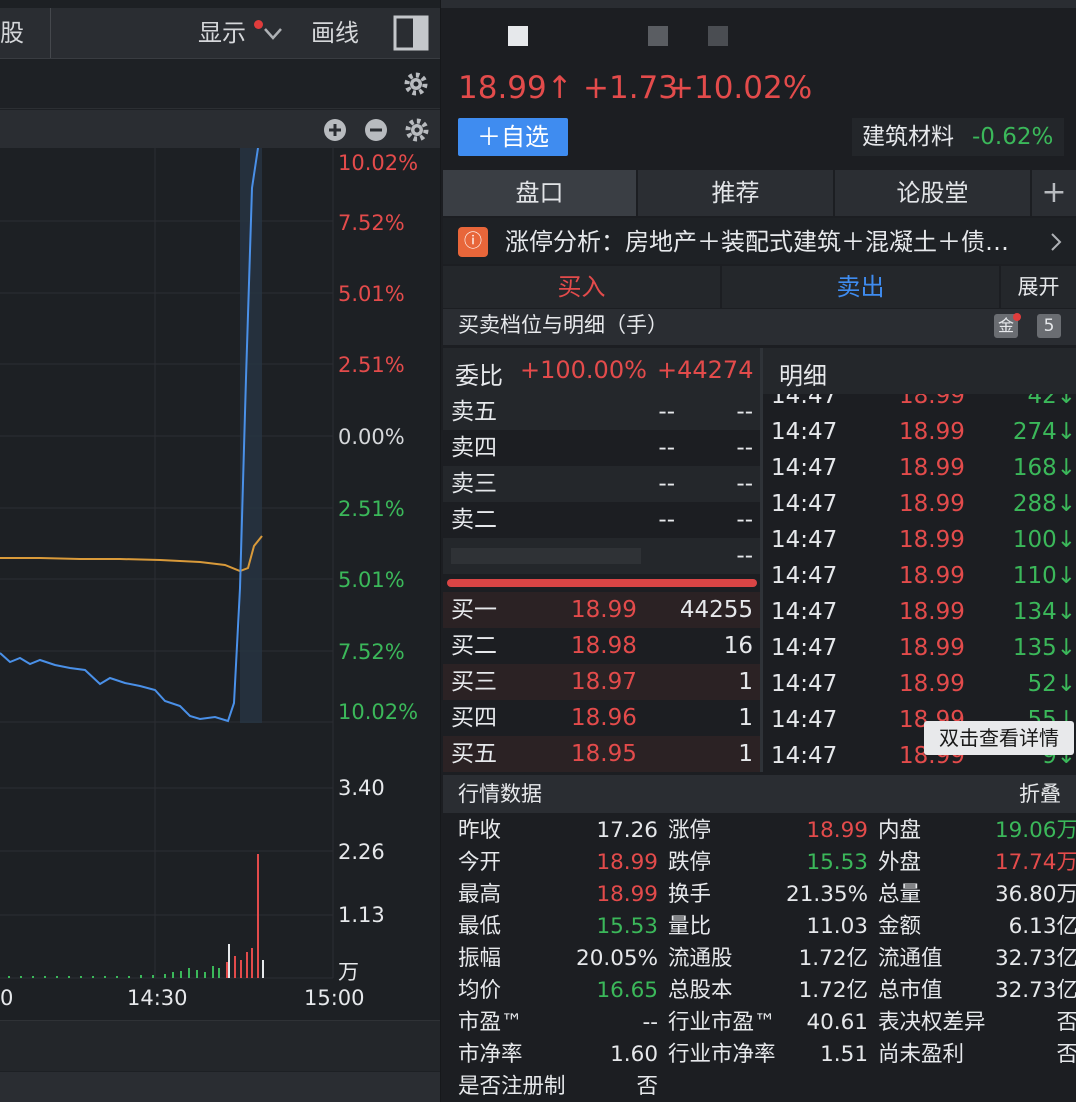 The width and height of the screenshot is (1076, 1102). What do you see at coordinates (803, 376) in the screenshot?
I see `detail-title: 明细` at bounding box center [803, 376].